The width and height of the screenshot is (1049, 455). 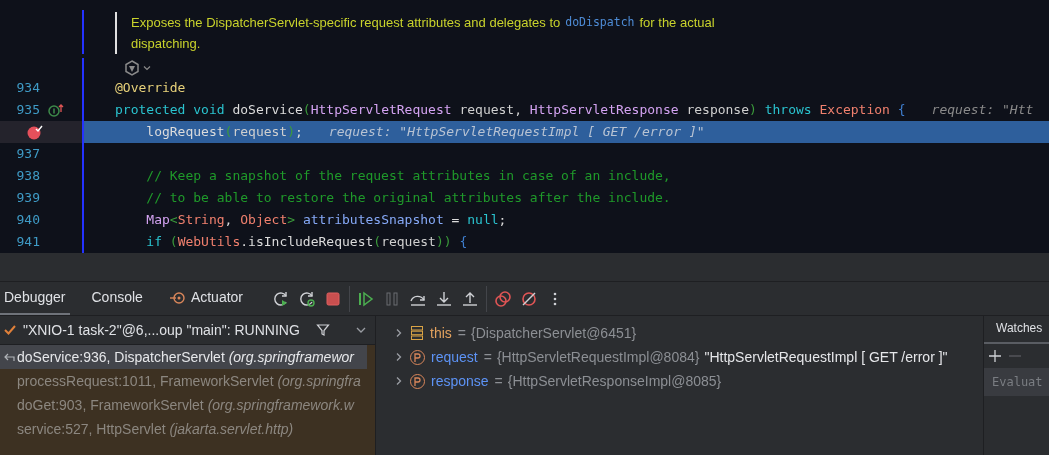 I want to click on doc-text: Exposes the DispatcherServlet-specific request attributes and delegates to, so click(x=346, y=23).